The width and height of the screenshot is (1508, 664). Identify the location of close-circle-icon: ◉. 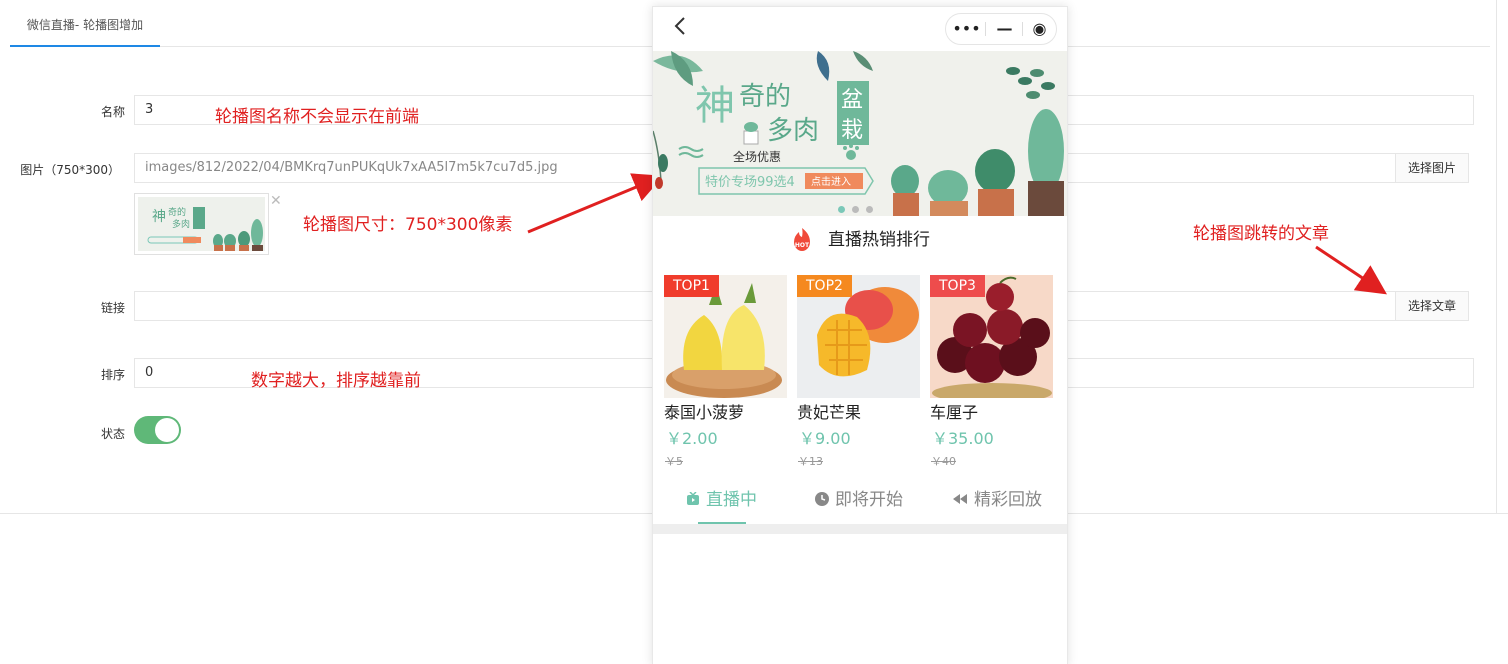
(1039, 29).